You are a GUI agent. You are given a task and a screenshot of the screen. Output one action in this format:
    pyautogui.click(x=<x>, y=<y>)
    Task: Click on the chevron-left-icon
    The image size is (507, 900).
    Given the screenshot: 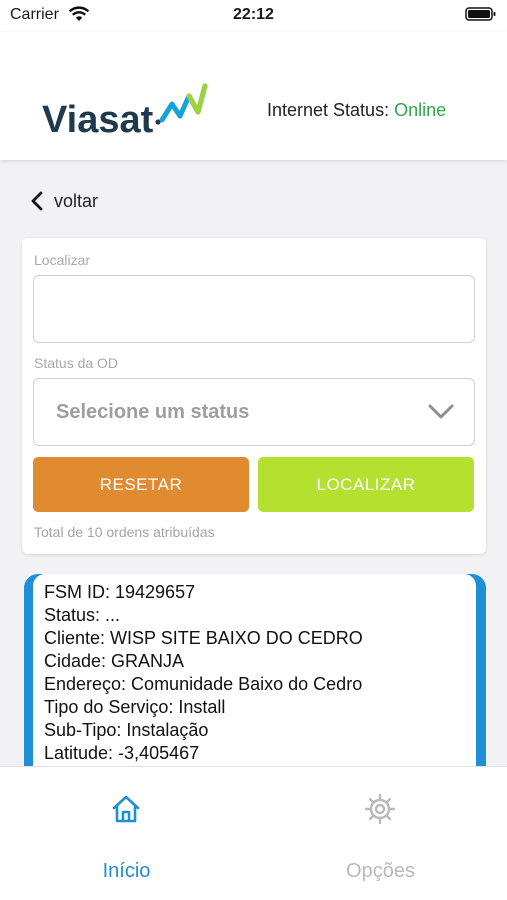 What is the action you would take?
    pyautogui.click(x=37, y=201)
    